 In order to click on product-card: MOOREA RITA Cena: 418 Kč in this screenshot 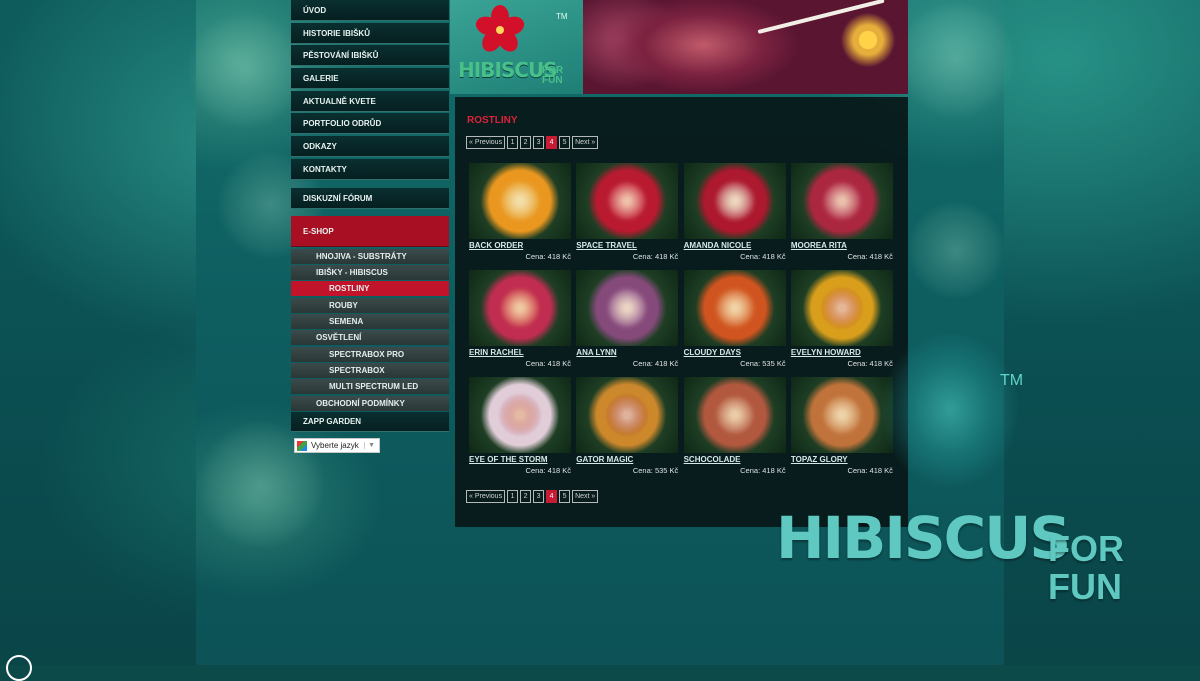, I will do `click(841, 213)`.